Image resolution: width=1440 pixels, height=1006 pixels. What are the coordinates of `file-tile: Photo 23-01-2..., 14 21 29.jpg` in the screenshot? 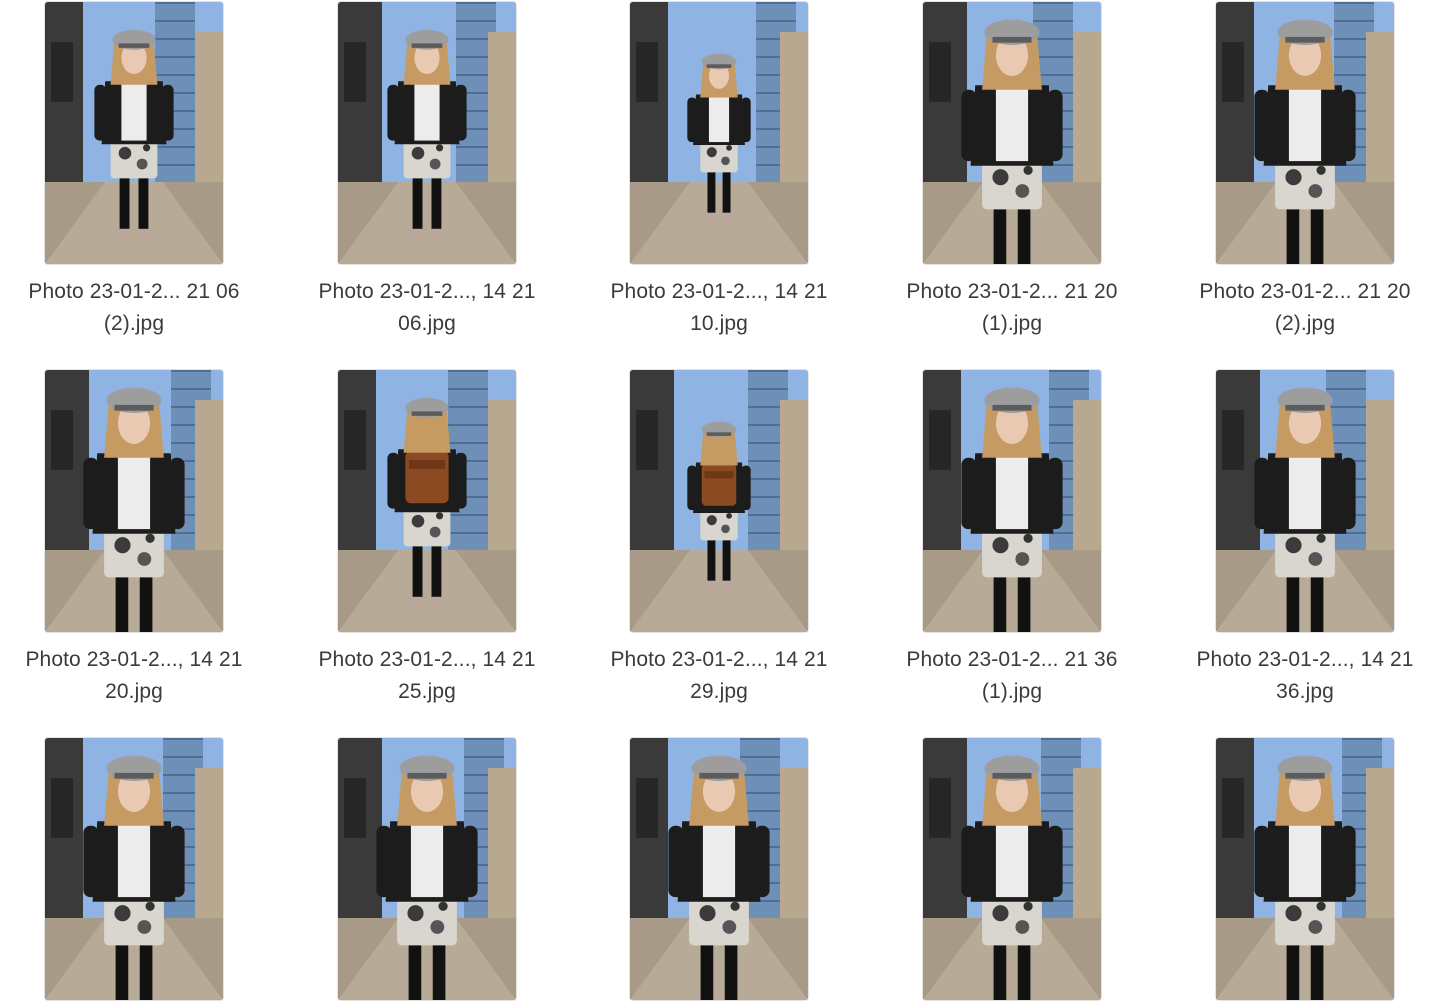 It's located at (719, 539).